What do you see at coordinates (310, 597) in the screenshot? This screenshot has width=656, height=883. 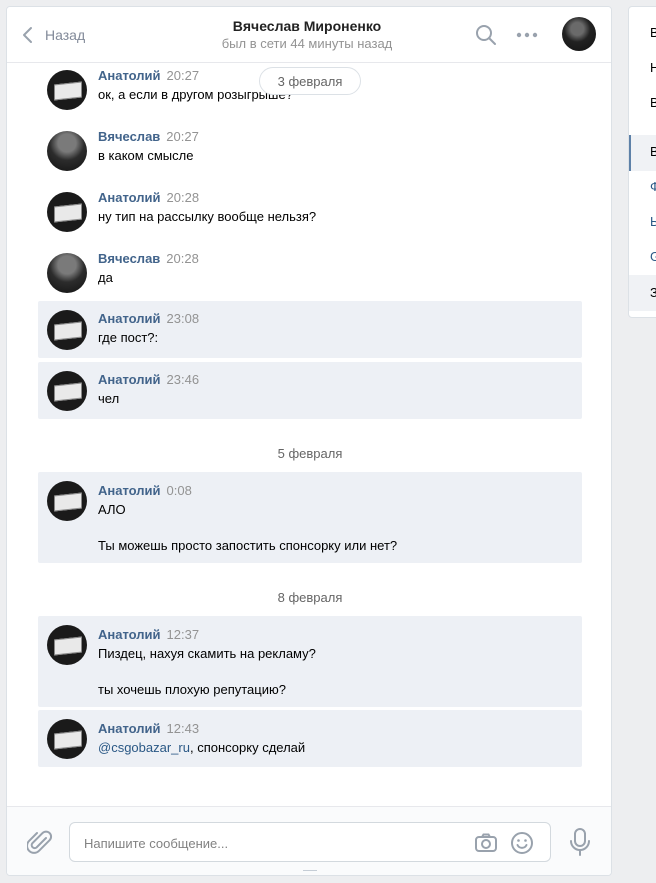 I see `date-separator: 8 февраля` at bounding box center [310, 597].